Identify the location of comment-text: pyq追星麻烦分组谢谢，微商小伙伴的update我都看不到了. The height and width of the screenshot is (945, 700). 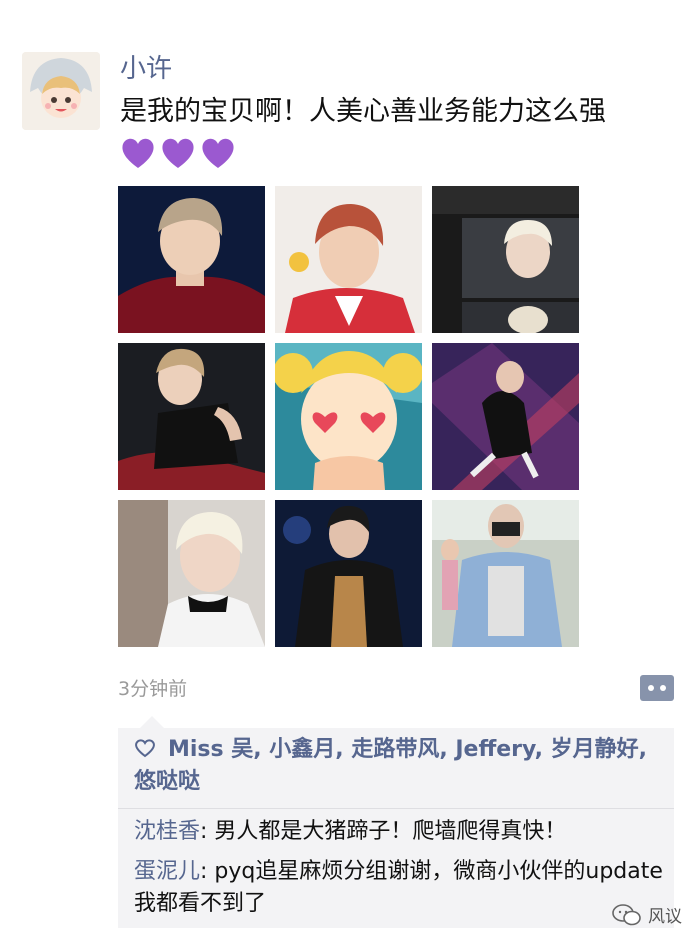
(398, 887).